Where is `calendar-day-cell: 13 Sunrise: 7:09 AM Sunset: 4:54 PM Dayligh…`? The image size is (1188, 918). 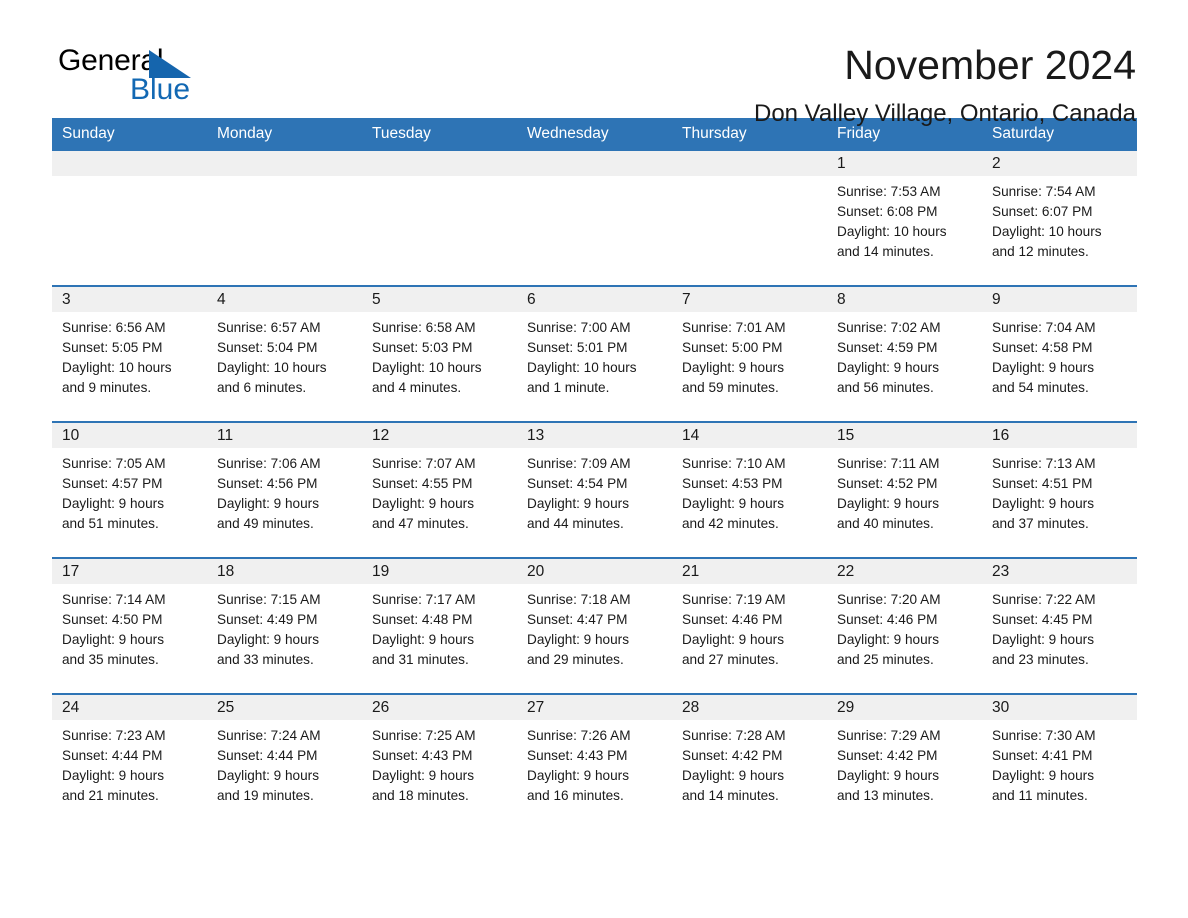 calendar-day-cell: 13 Sunrise: 7:09 AM Sunset: 4:54 PM Dayligh… is located at coordinates (594, 489).